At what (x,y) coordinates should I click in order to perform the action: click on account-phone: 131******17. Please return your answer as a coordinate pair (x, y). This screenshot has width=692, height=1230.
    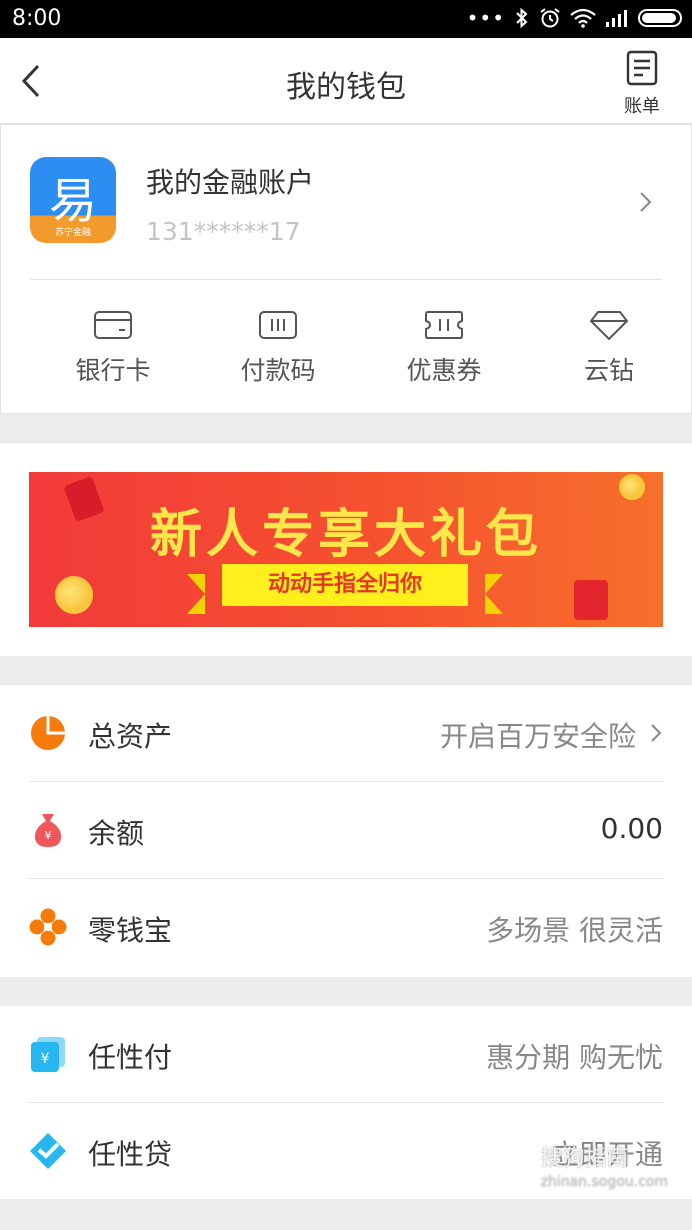
    Looking at the image, I should click on (223, 231).